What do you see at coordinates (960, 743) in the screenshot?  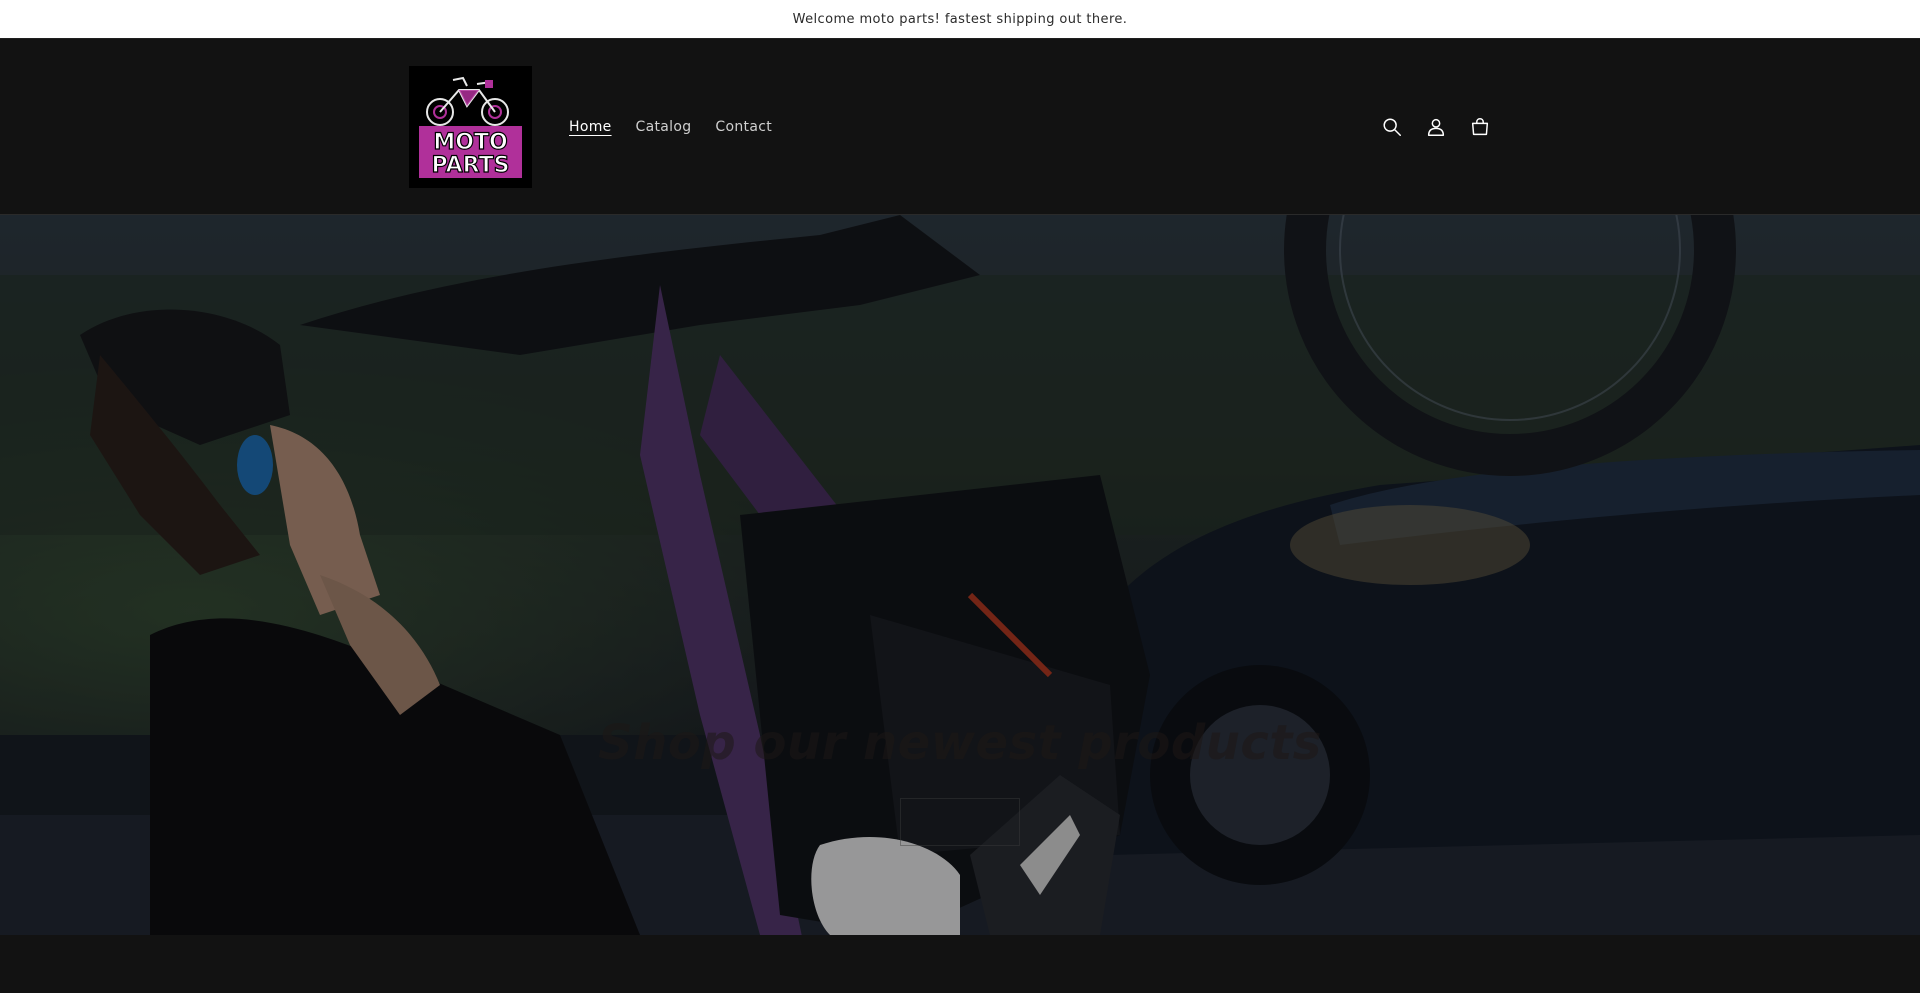 I see `hero-heading: Shop our newest products` at bounding box center [960, 743].